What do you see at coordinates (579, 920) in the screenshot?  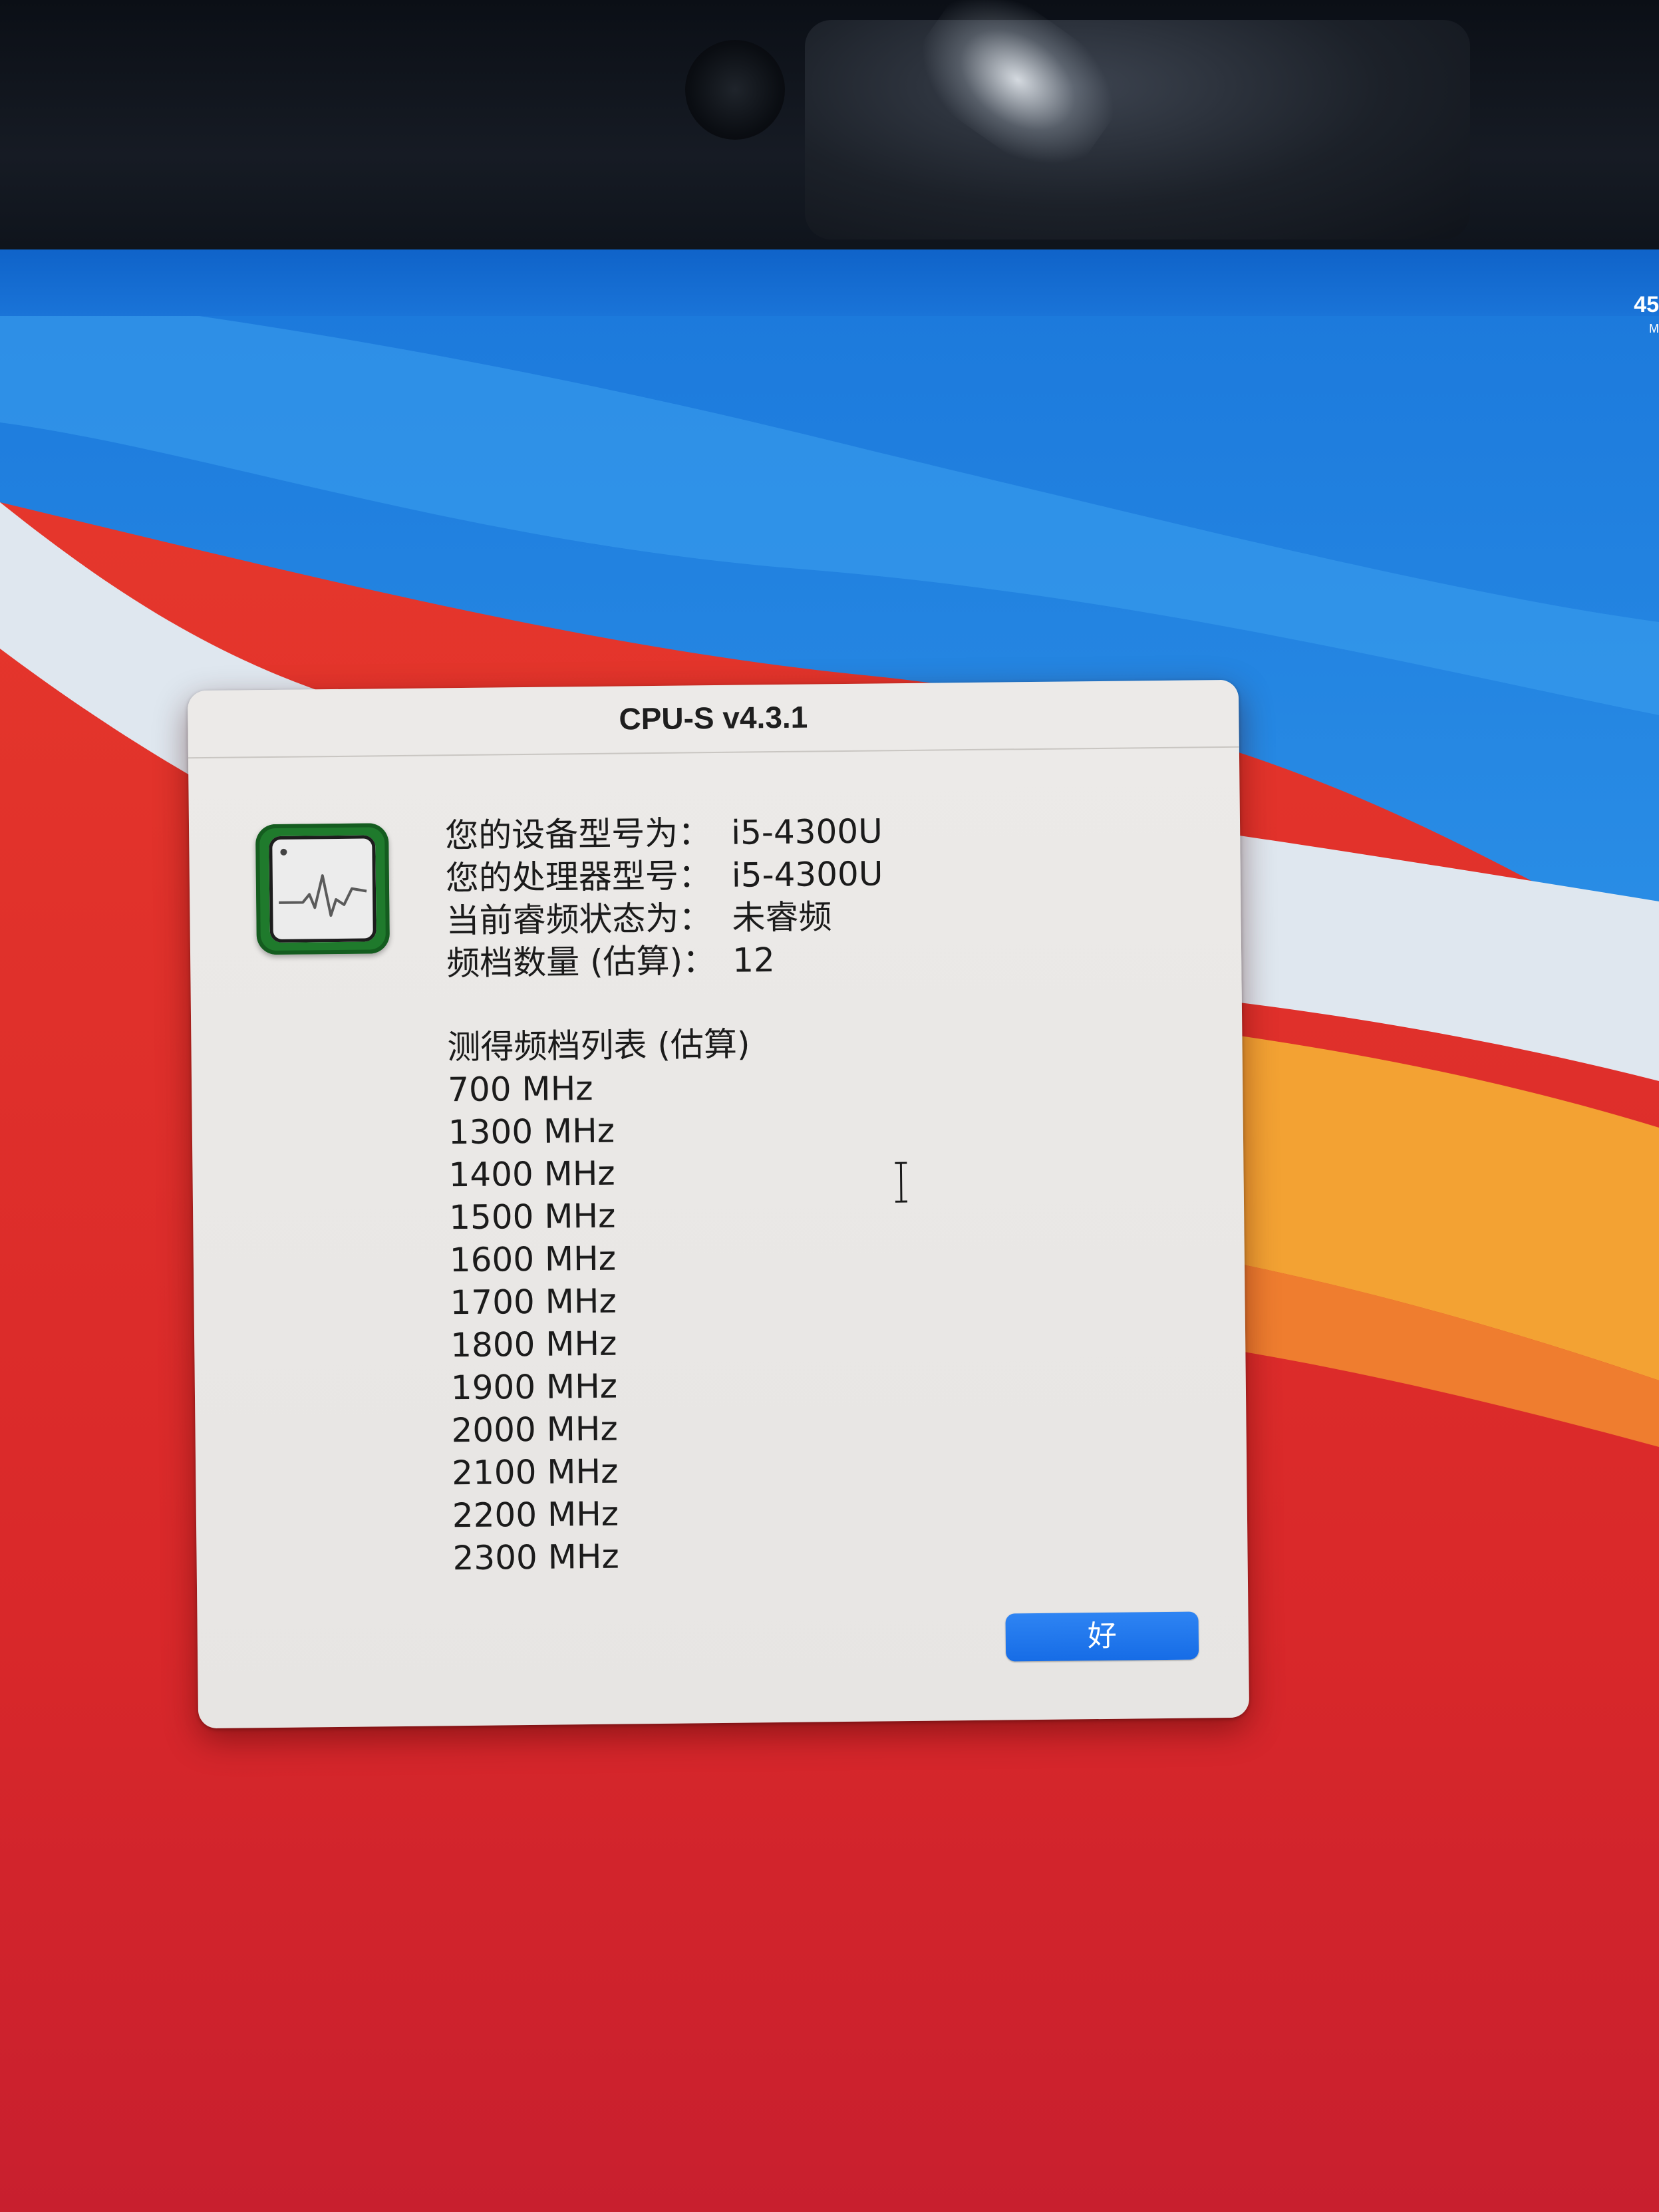 I see `info-label: 当前睿频状态为：` at bounding box center [579, 920].